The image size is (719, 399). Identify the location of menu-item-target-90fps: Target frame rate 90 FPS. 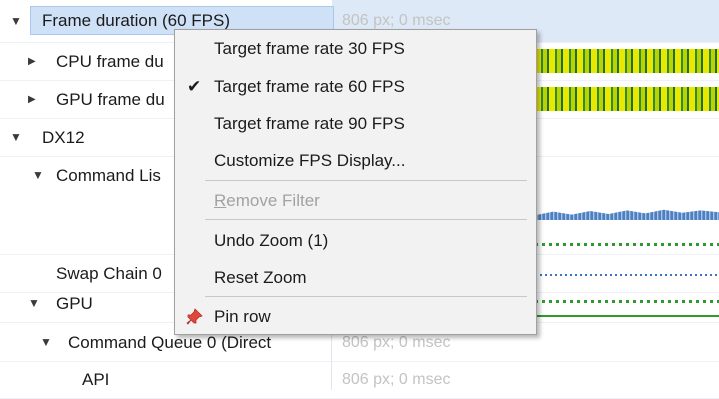
(355, 123).